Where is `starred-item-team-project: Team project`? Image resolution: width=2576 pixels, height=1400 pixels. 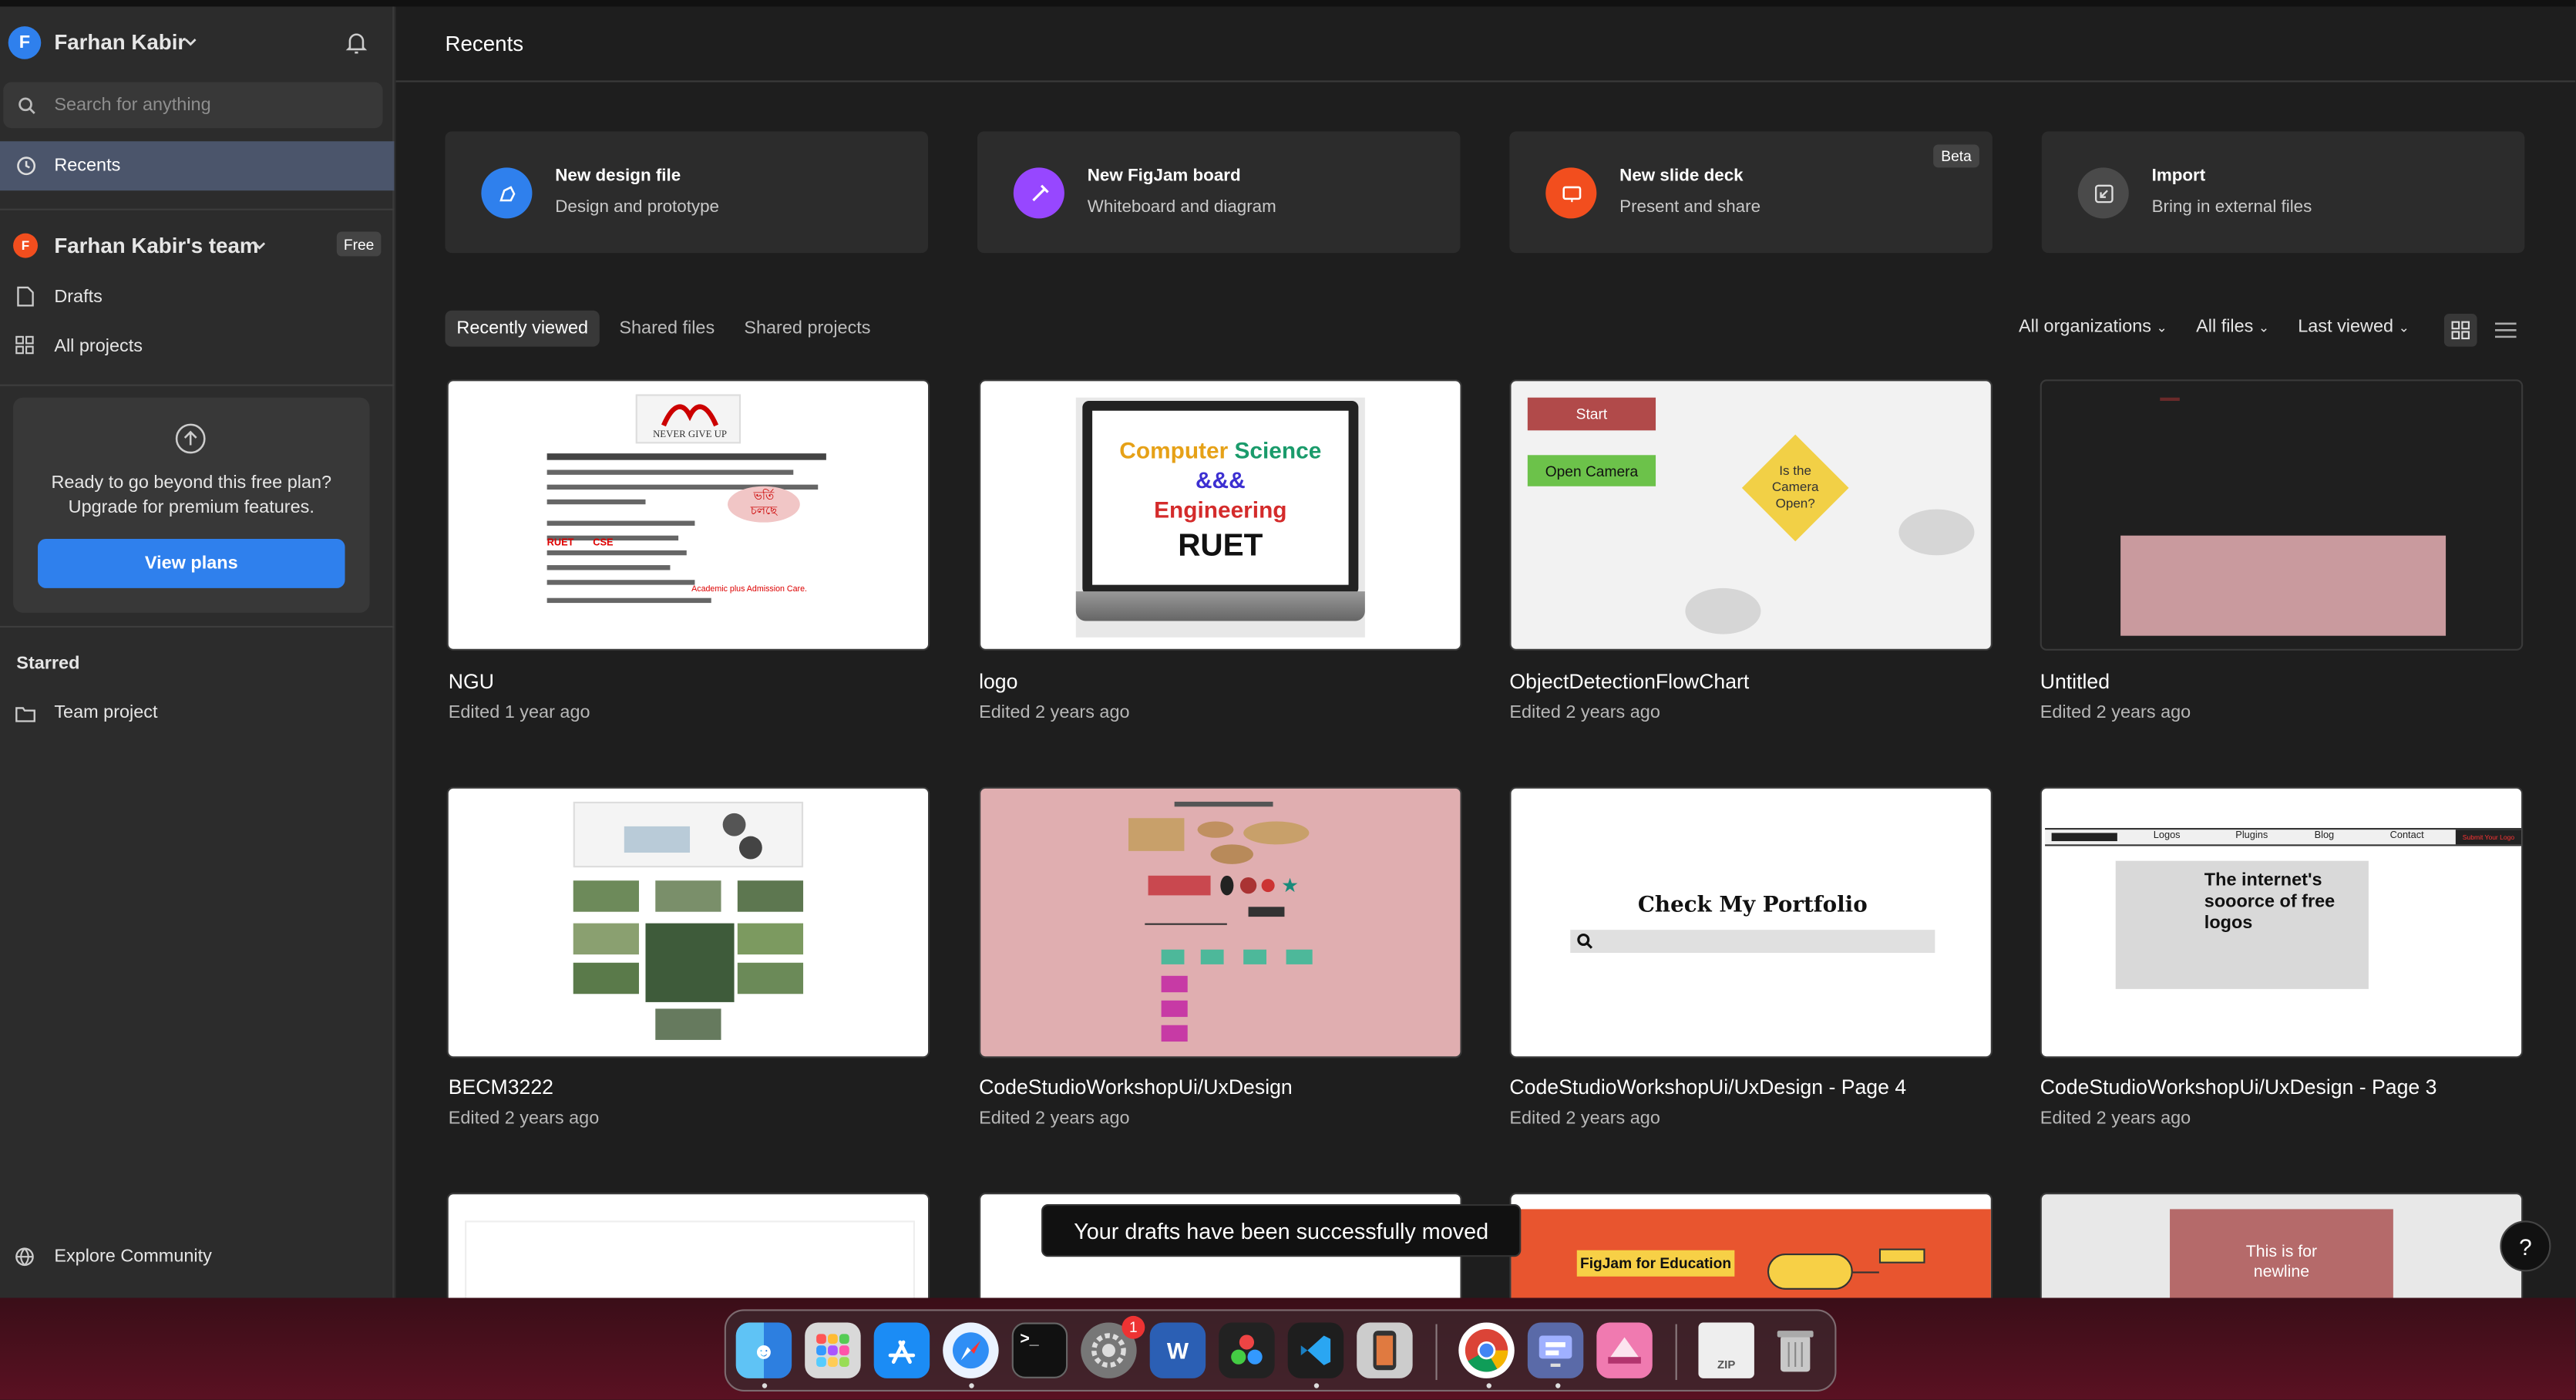 starred-item-team-project: Team project is located at coordinates (105, 713).